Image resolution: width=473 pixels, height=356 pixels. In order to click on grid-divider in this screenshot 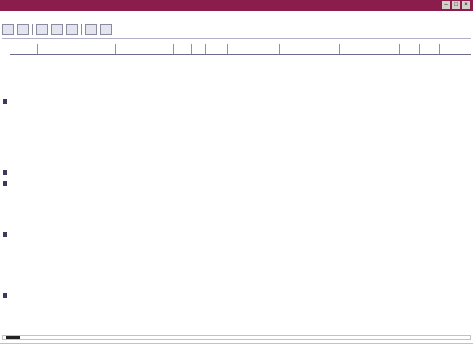, I will do `click(236, 38)`.